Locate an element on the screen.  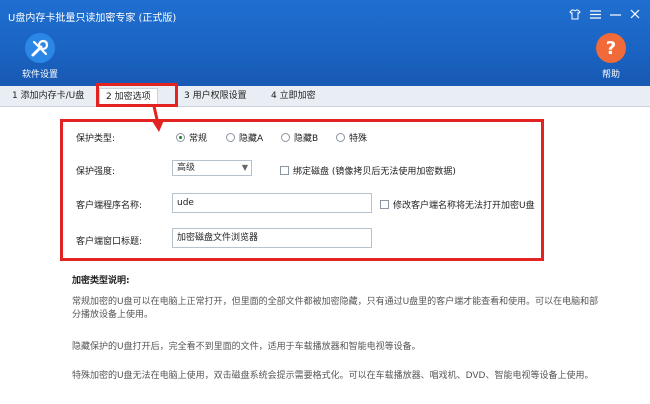
radio-label: 特殊 is located at coordinates (358, 139).